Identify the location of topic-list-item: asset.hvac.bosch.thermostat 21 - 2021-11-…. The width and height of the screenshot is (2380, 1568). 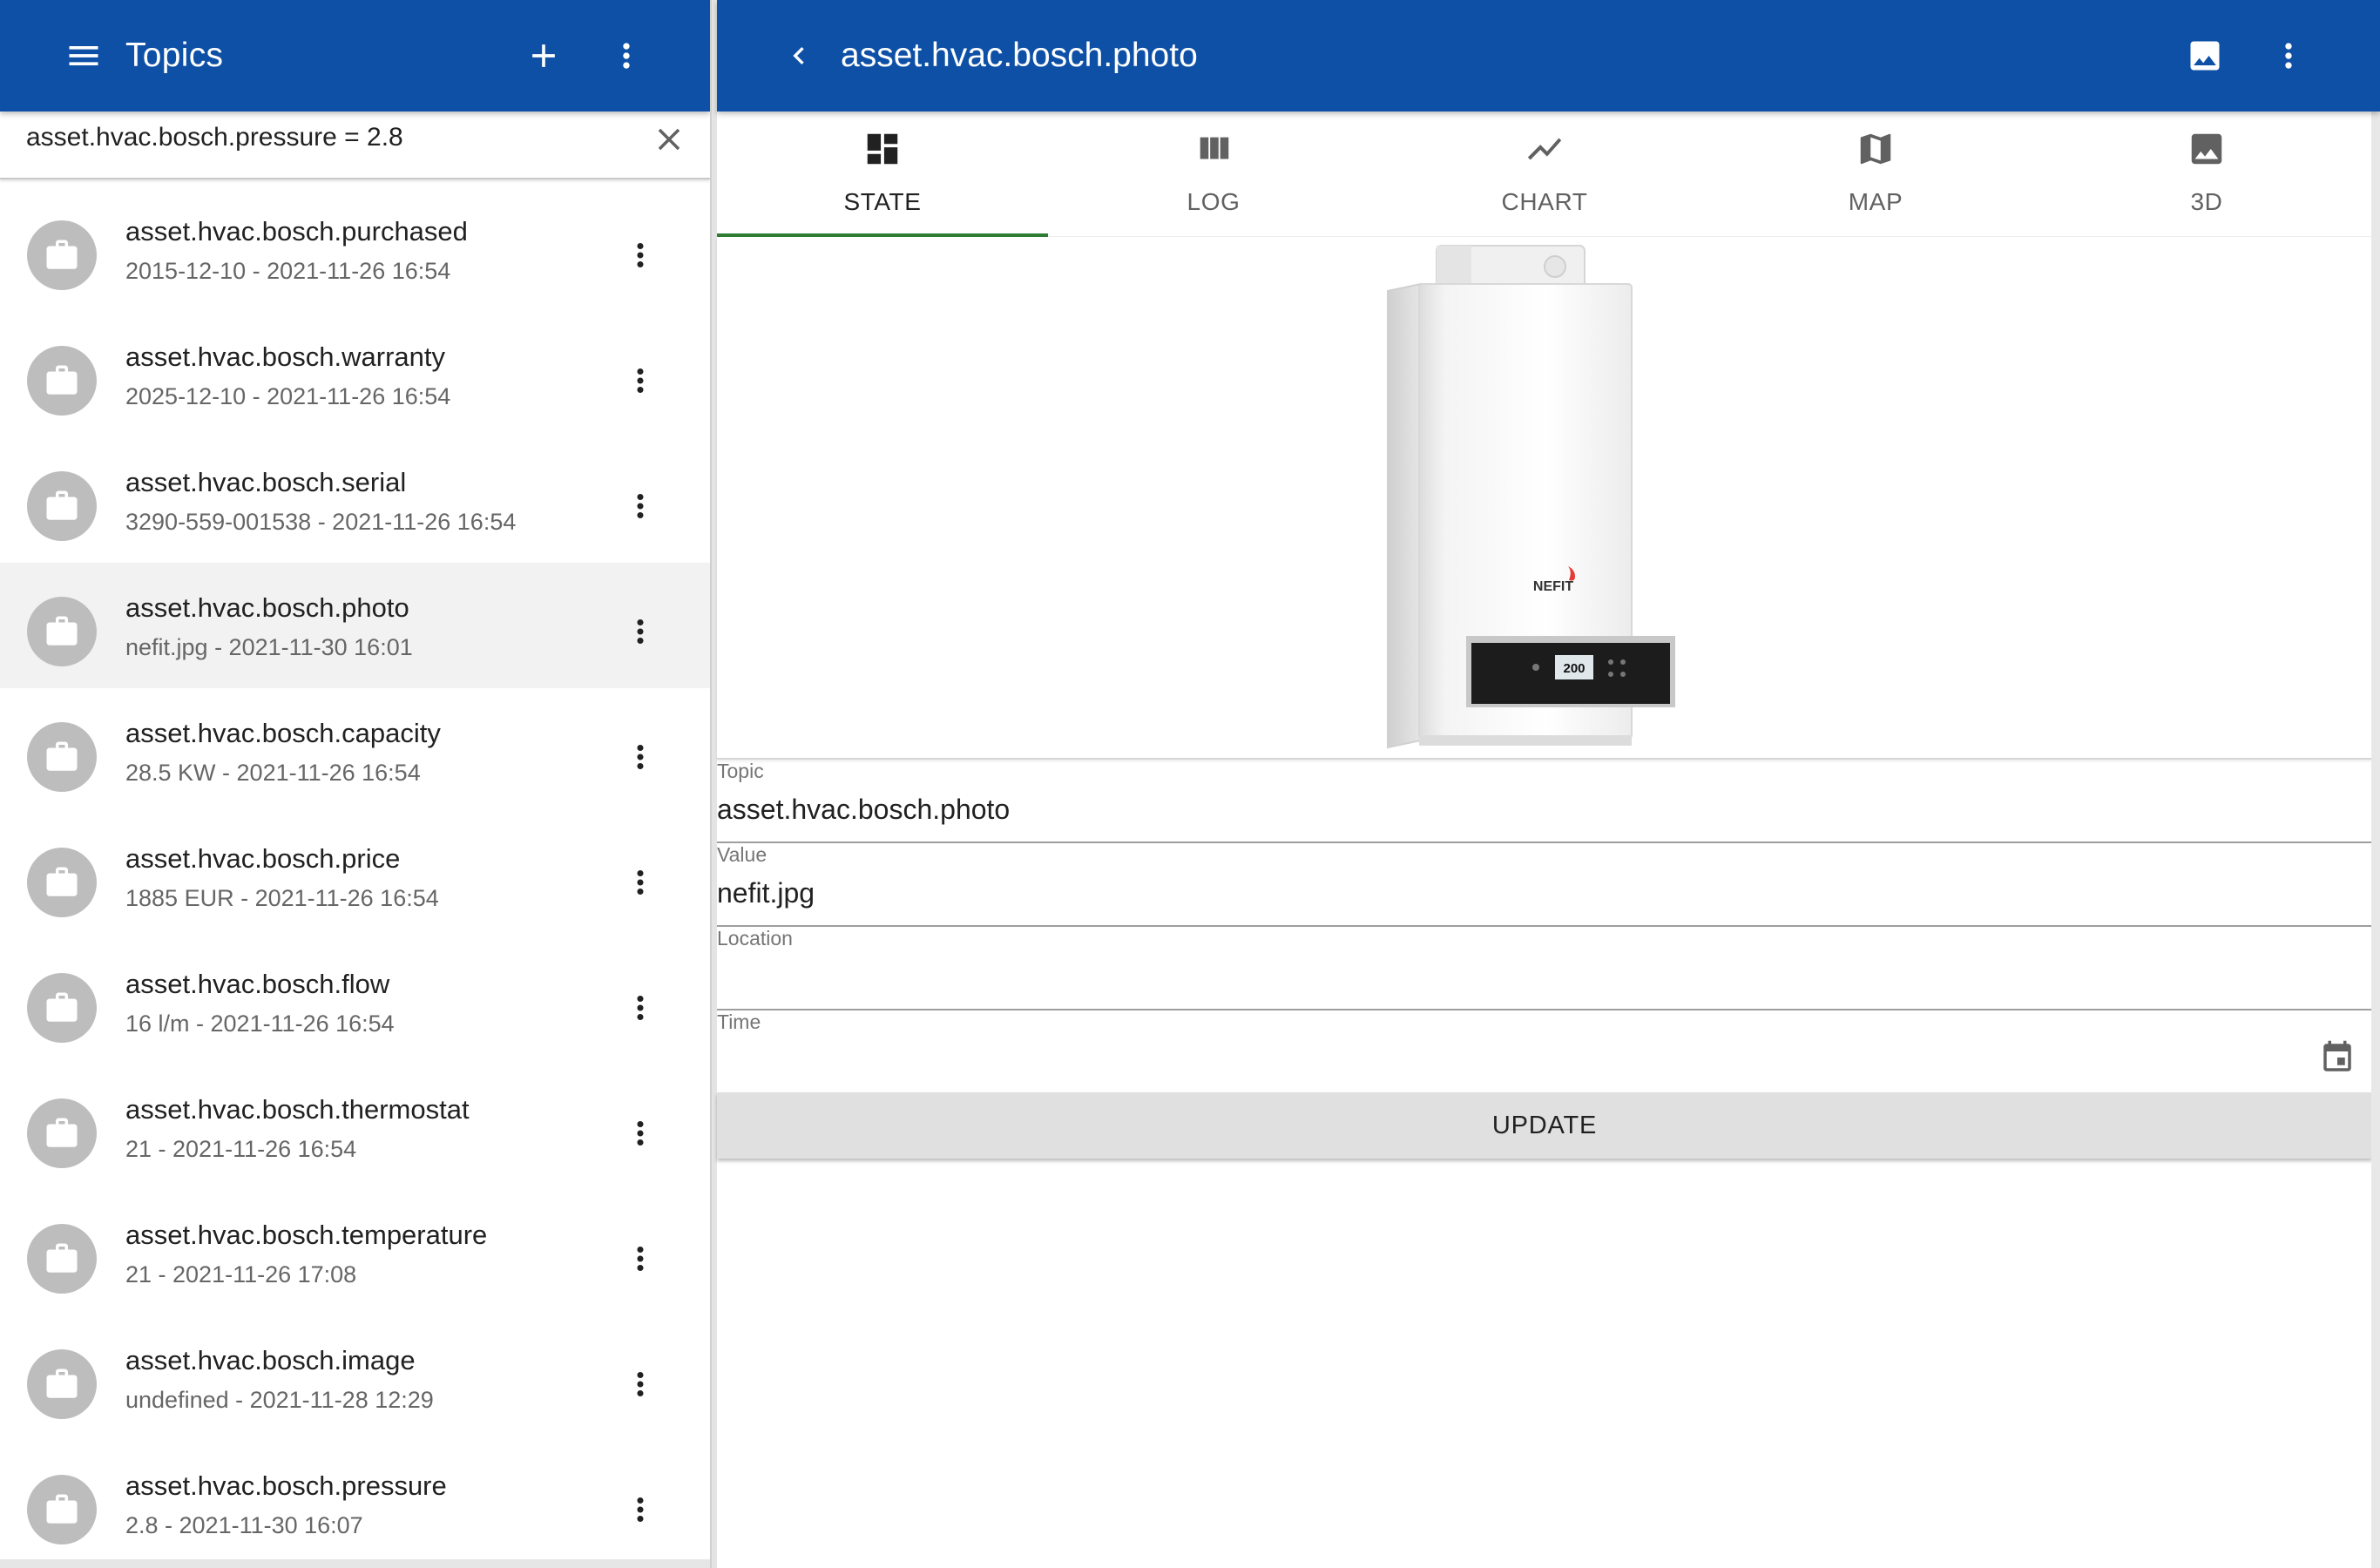
(355, 1127).